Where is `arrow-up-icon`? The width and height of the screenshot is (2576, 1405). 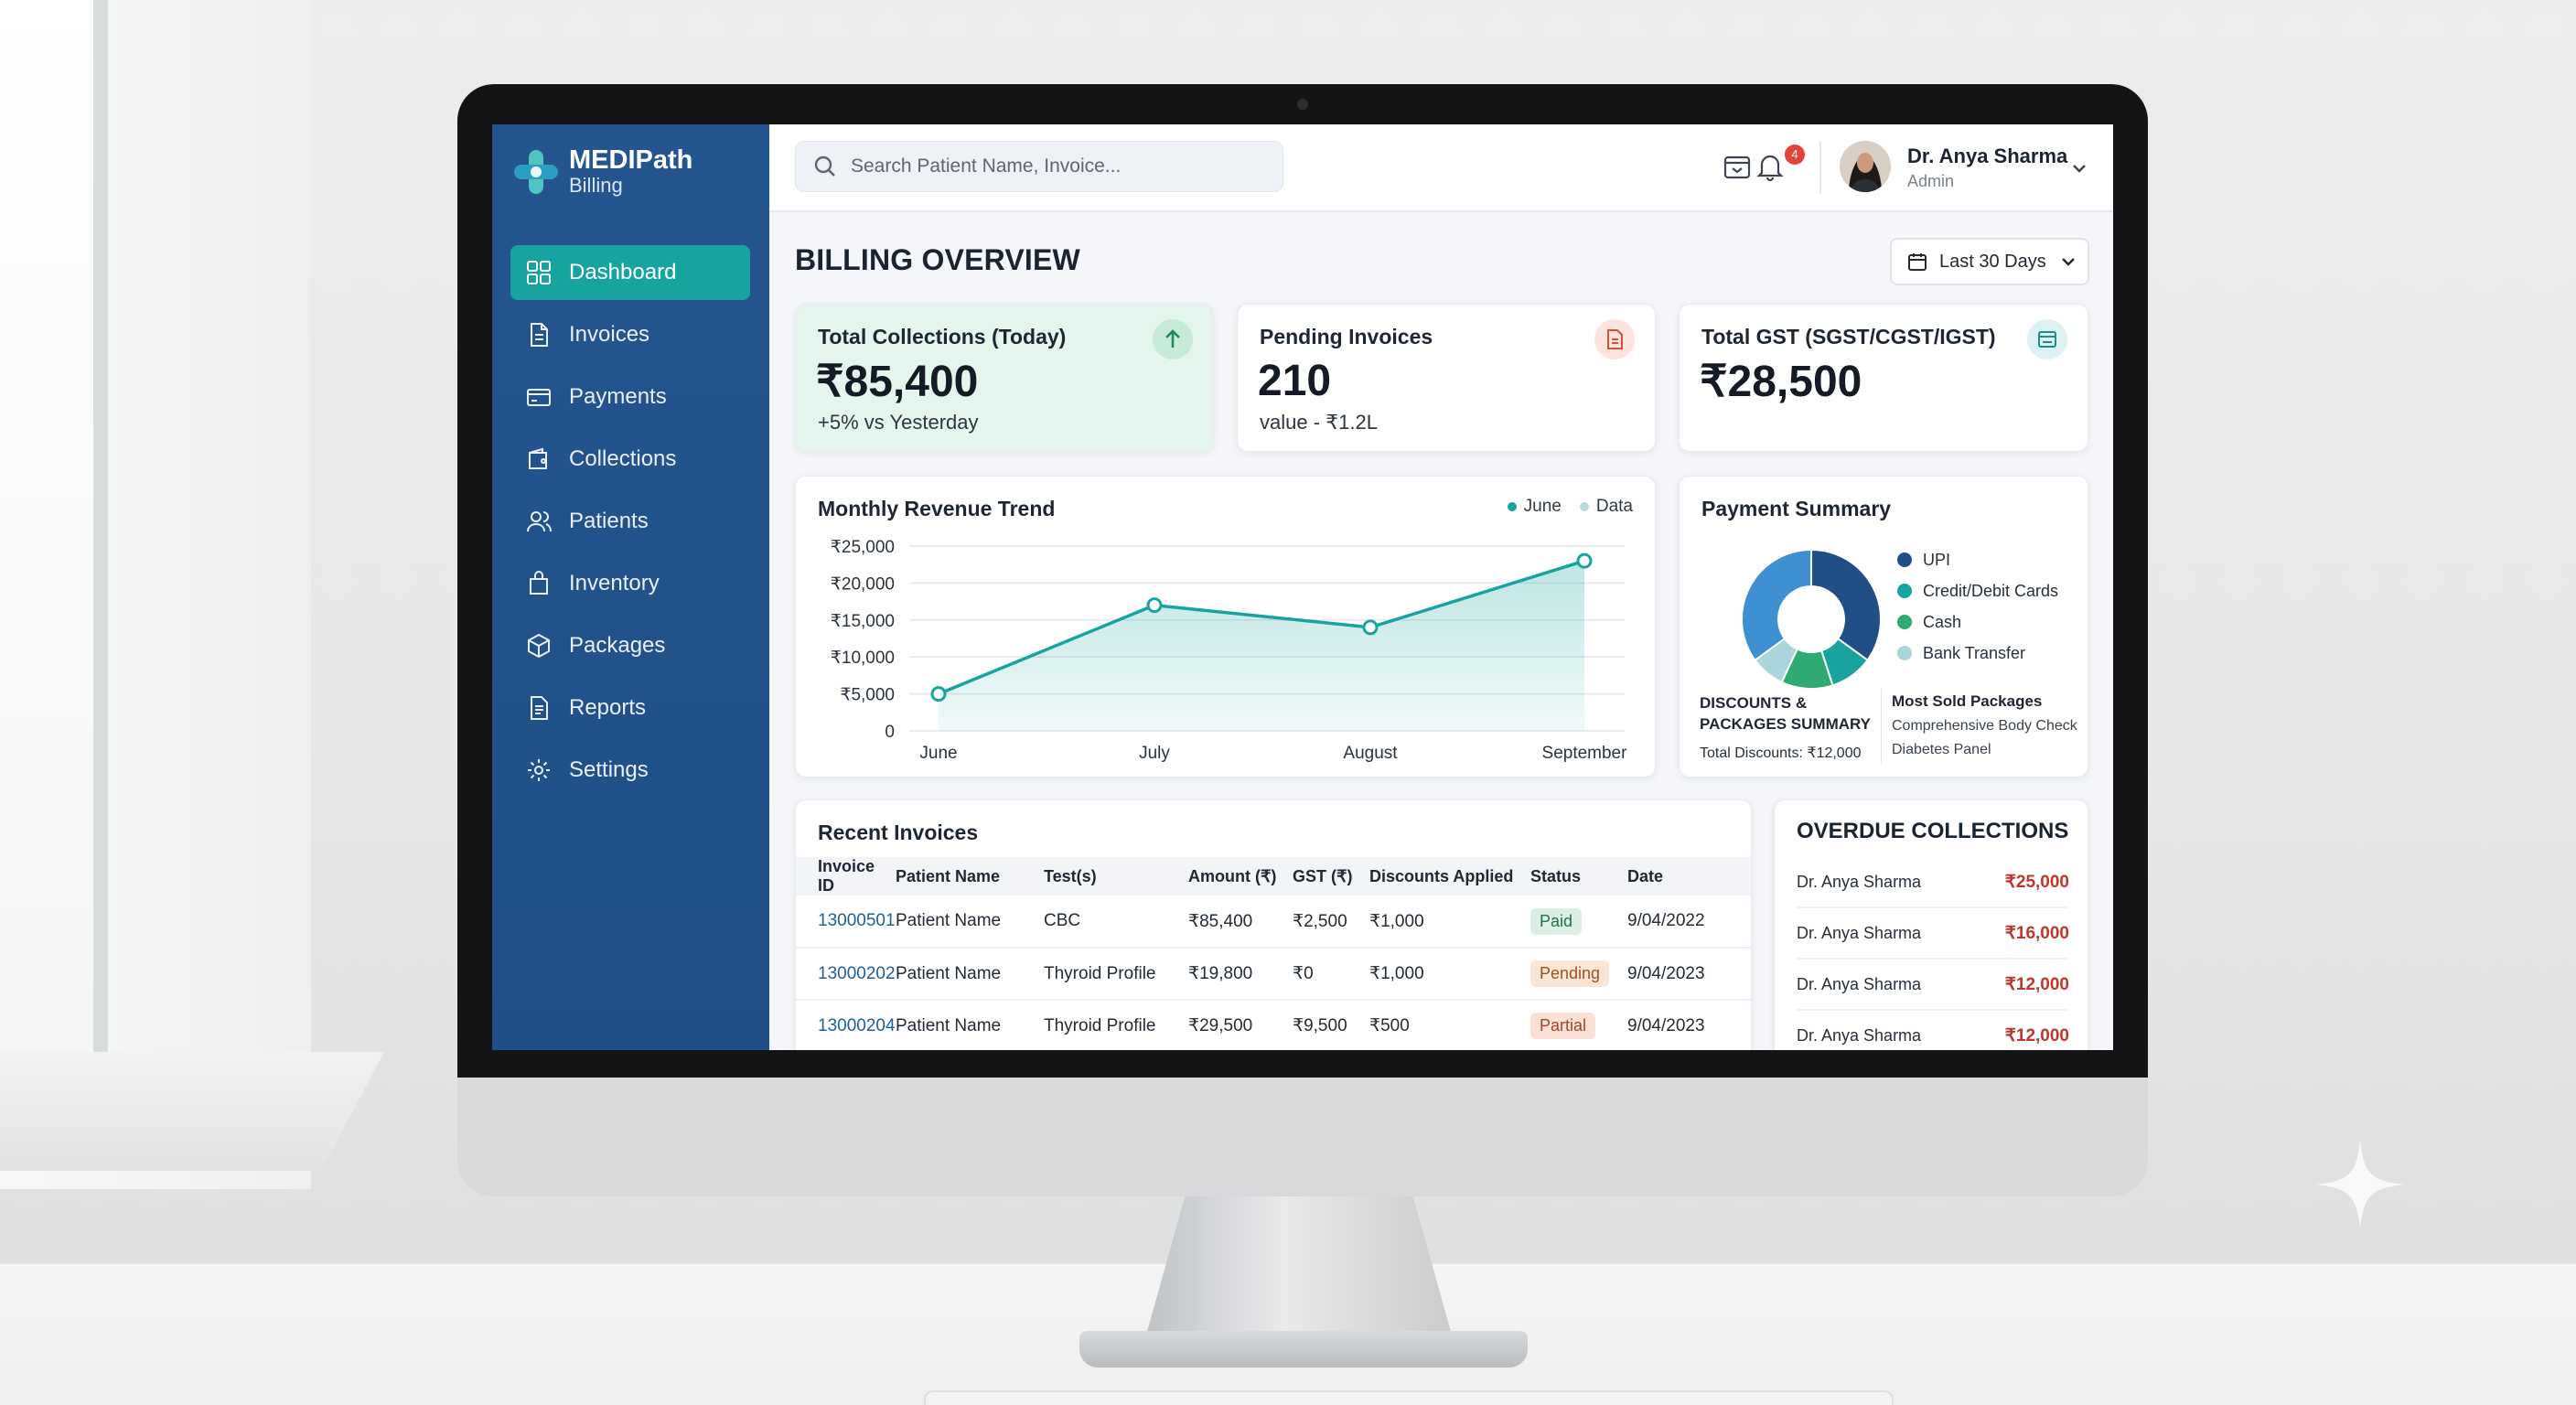 arrow-up-icon is located at coordinates (1173, 339).